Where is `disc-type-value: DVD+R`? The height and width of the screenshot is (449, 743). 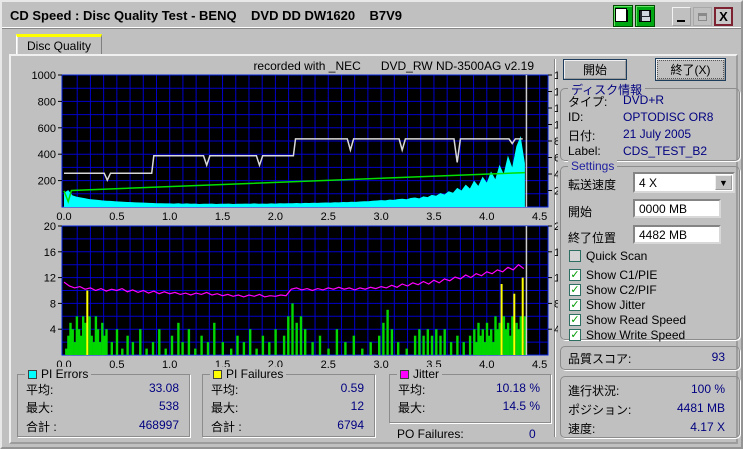
disc-type-value: DVD+R is located at coordinates (644, 100).